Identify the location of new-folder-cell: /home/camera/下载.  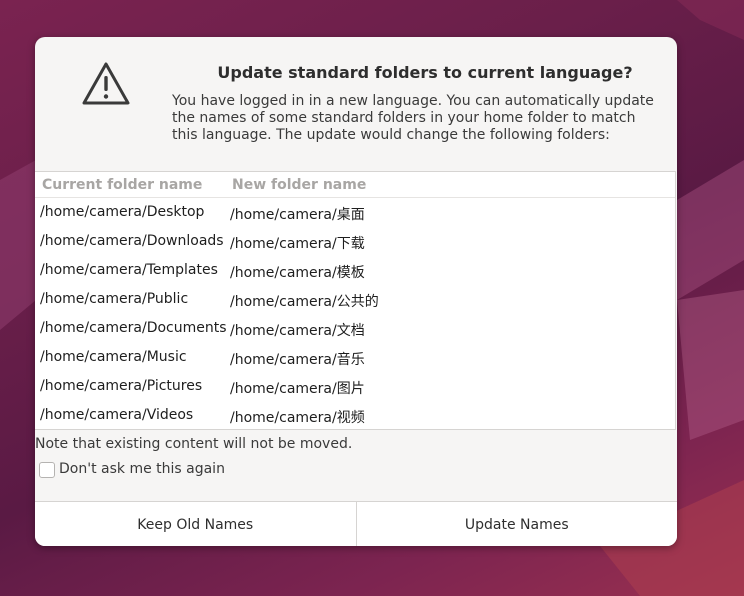
(297, 244).